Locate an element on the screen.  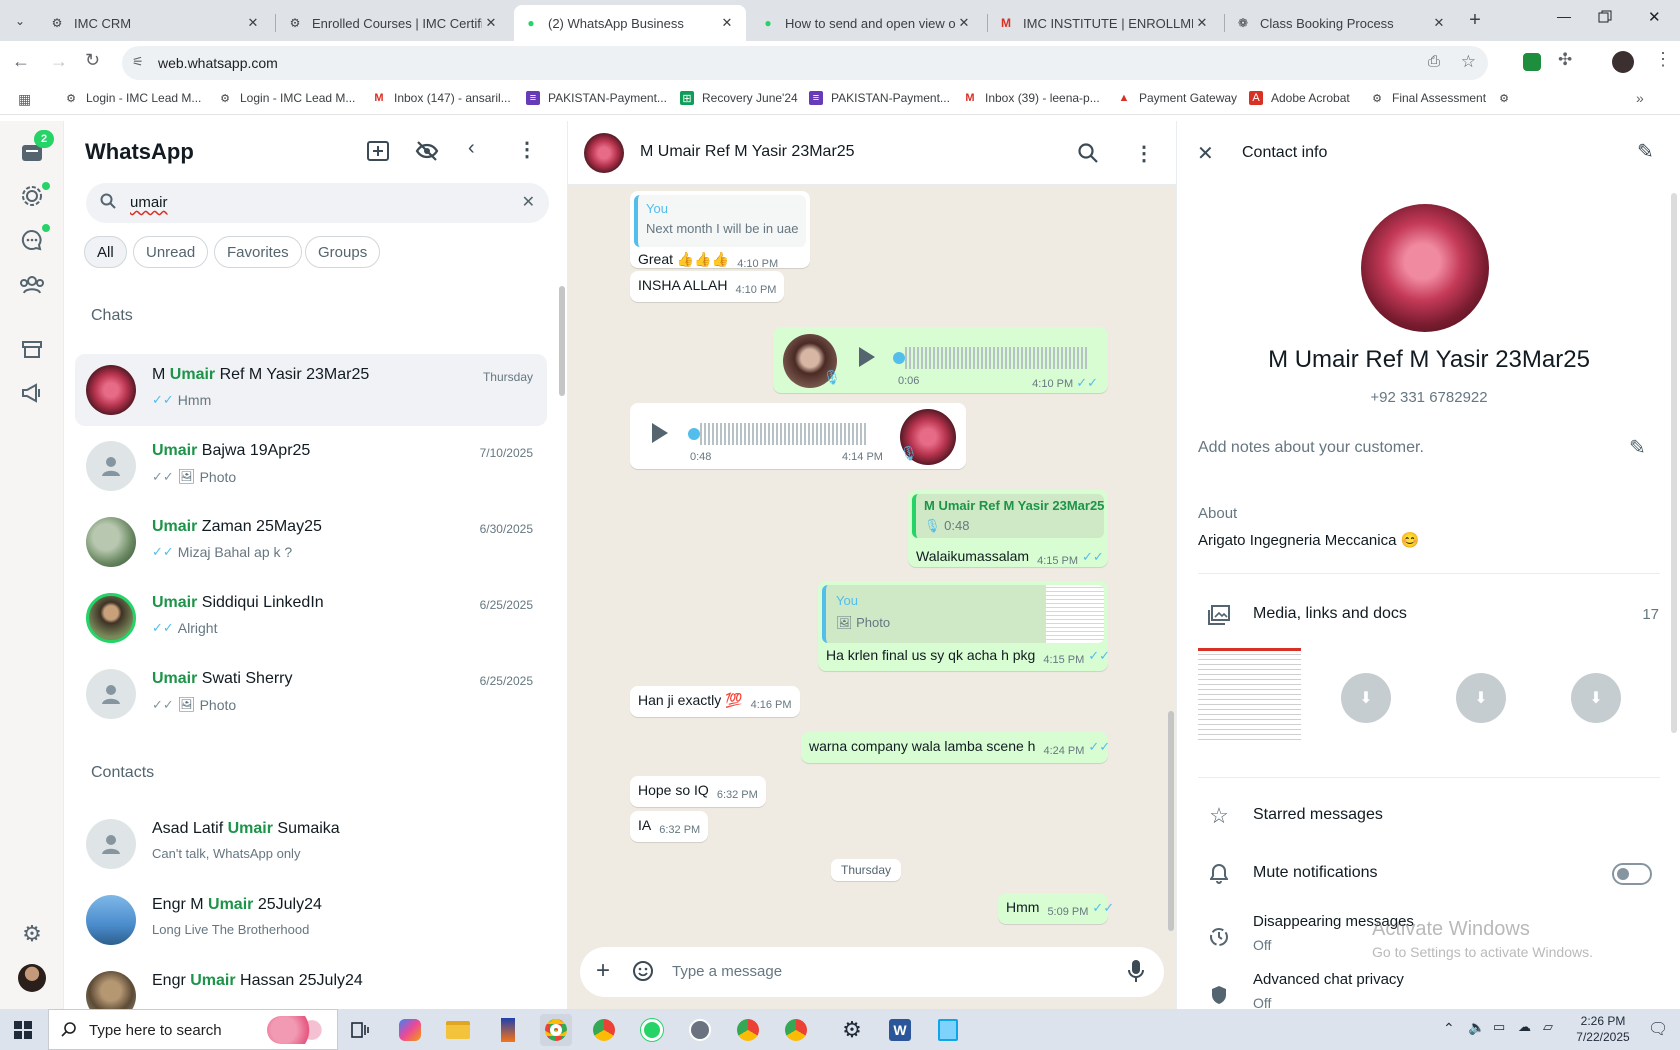
bookmark-item: ⚙ is located at coordinates (1508, 98).